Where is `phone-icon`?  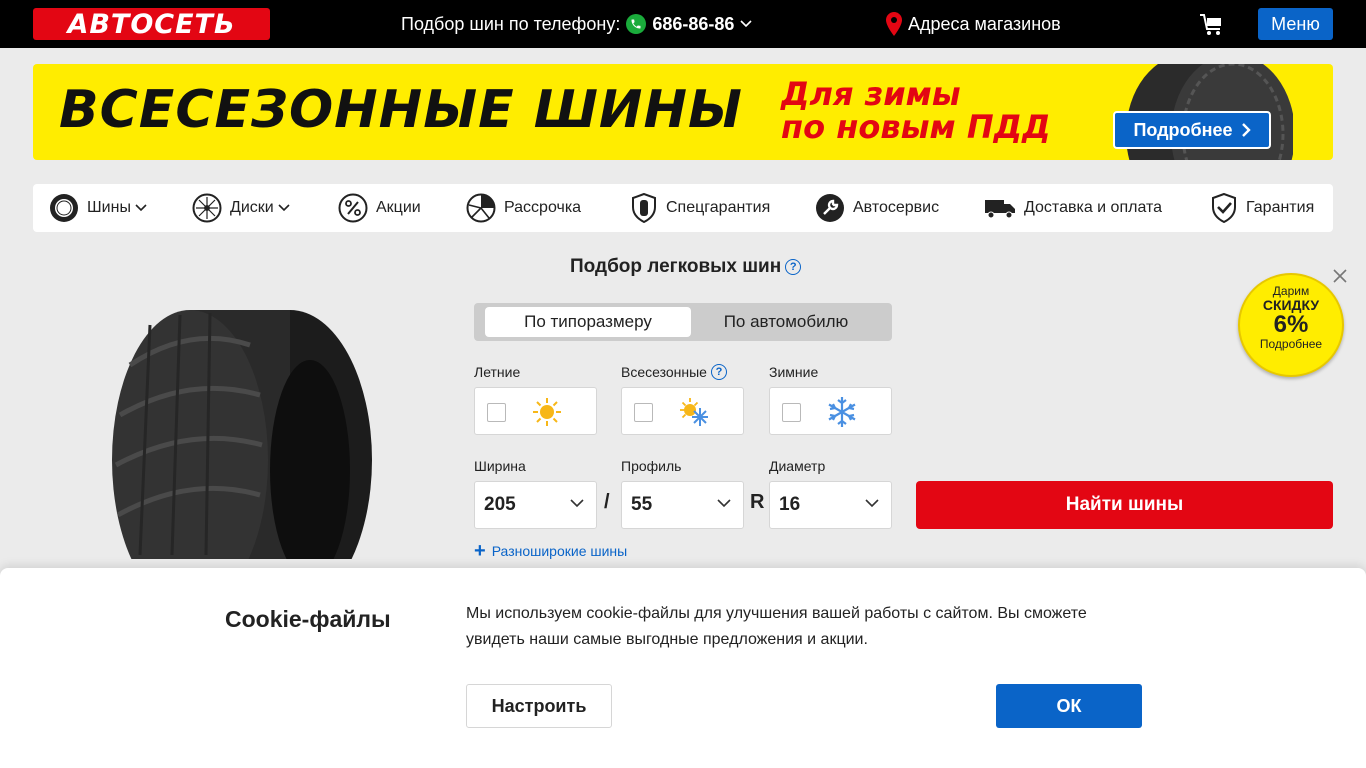
phone-icon is located at coordinates (636, 24).